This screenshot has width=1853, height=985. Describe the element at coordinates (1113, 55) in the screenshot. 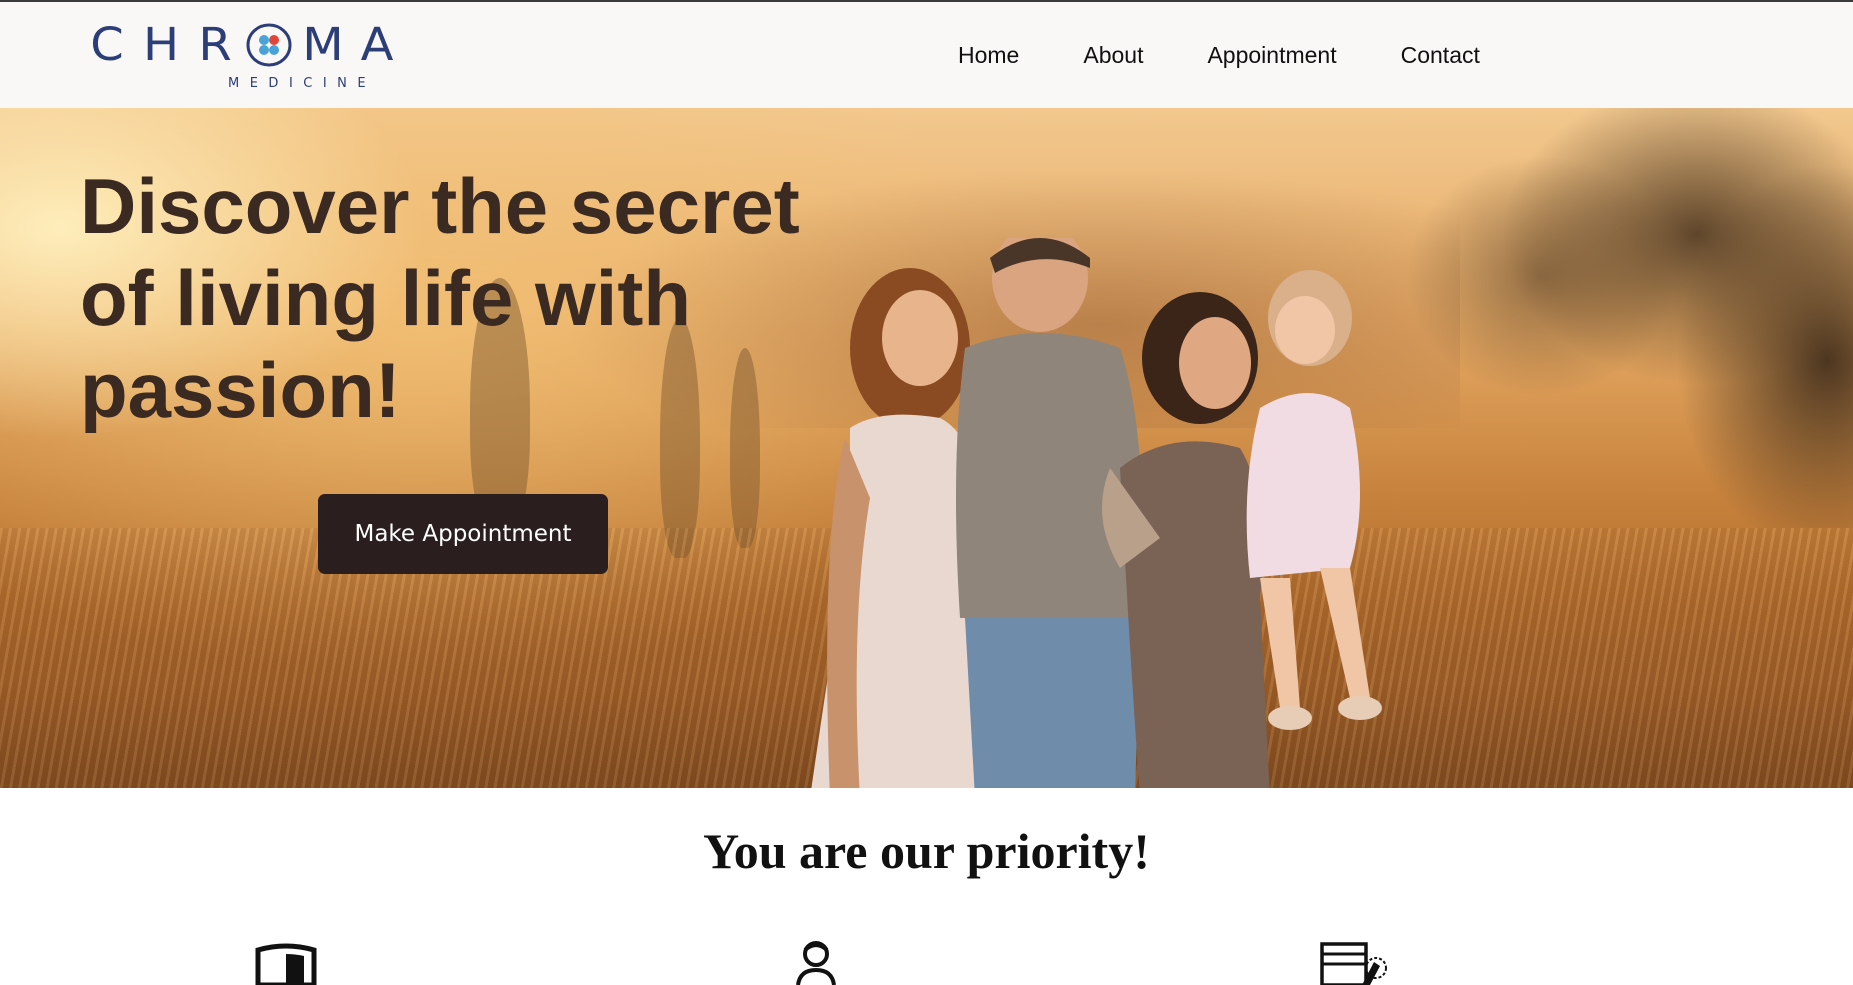

I see `nav-about: About` at that location.